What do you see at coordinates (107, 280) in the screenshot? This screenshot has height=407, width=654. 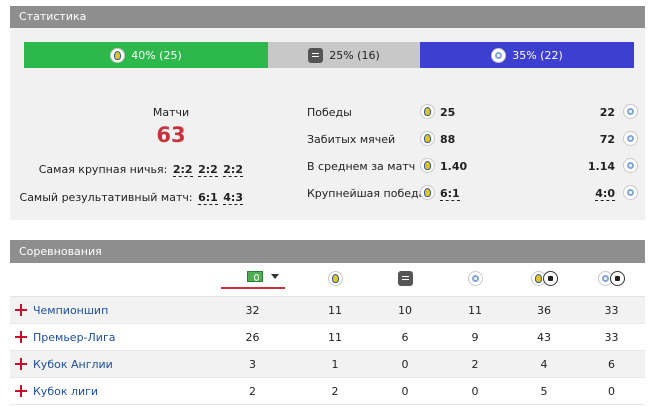 I see `header-competition` at bounding box center [107, 280].